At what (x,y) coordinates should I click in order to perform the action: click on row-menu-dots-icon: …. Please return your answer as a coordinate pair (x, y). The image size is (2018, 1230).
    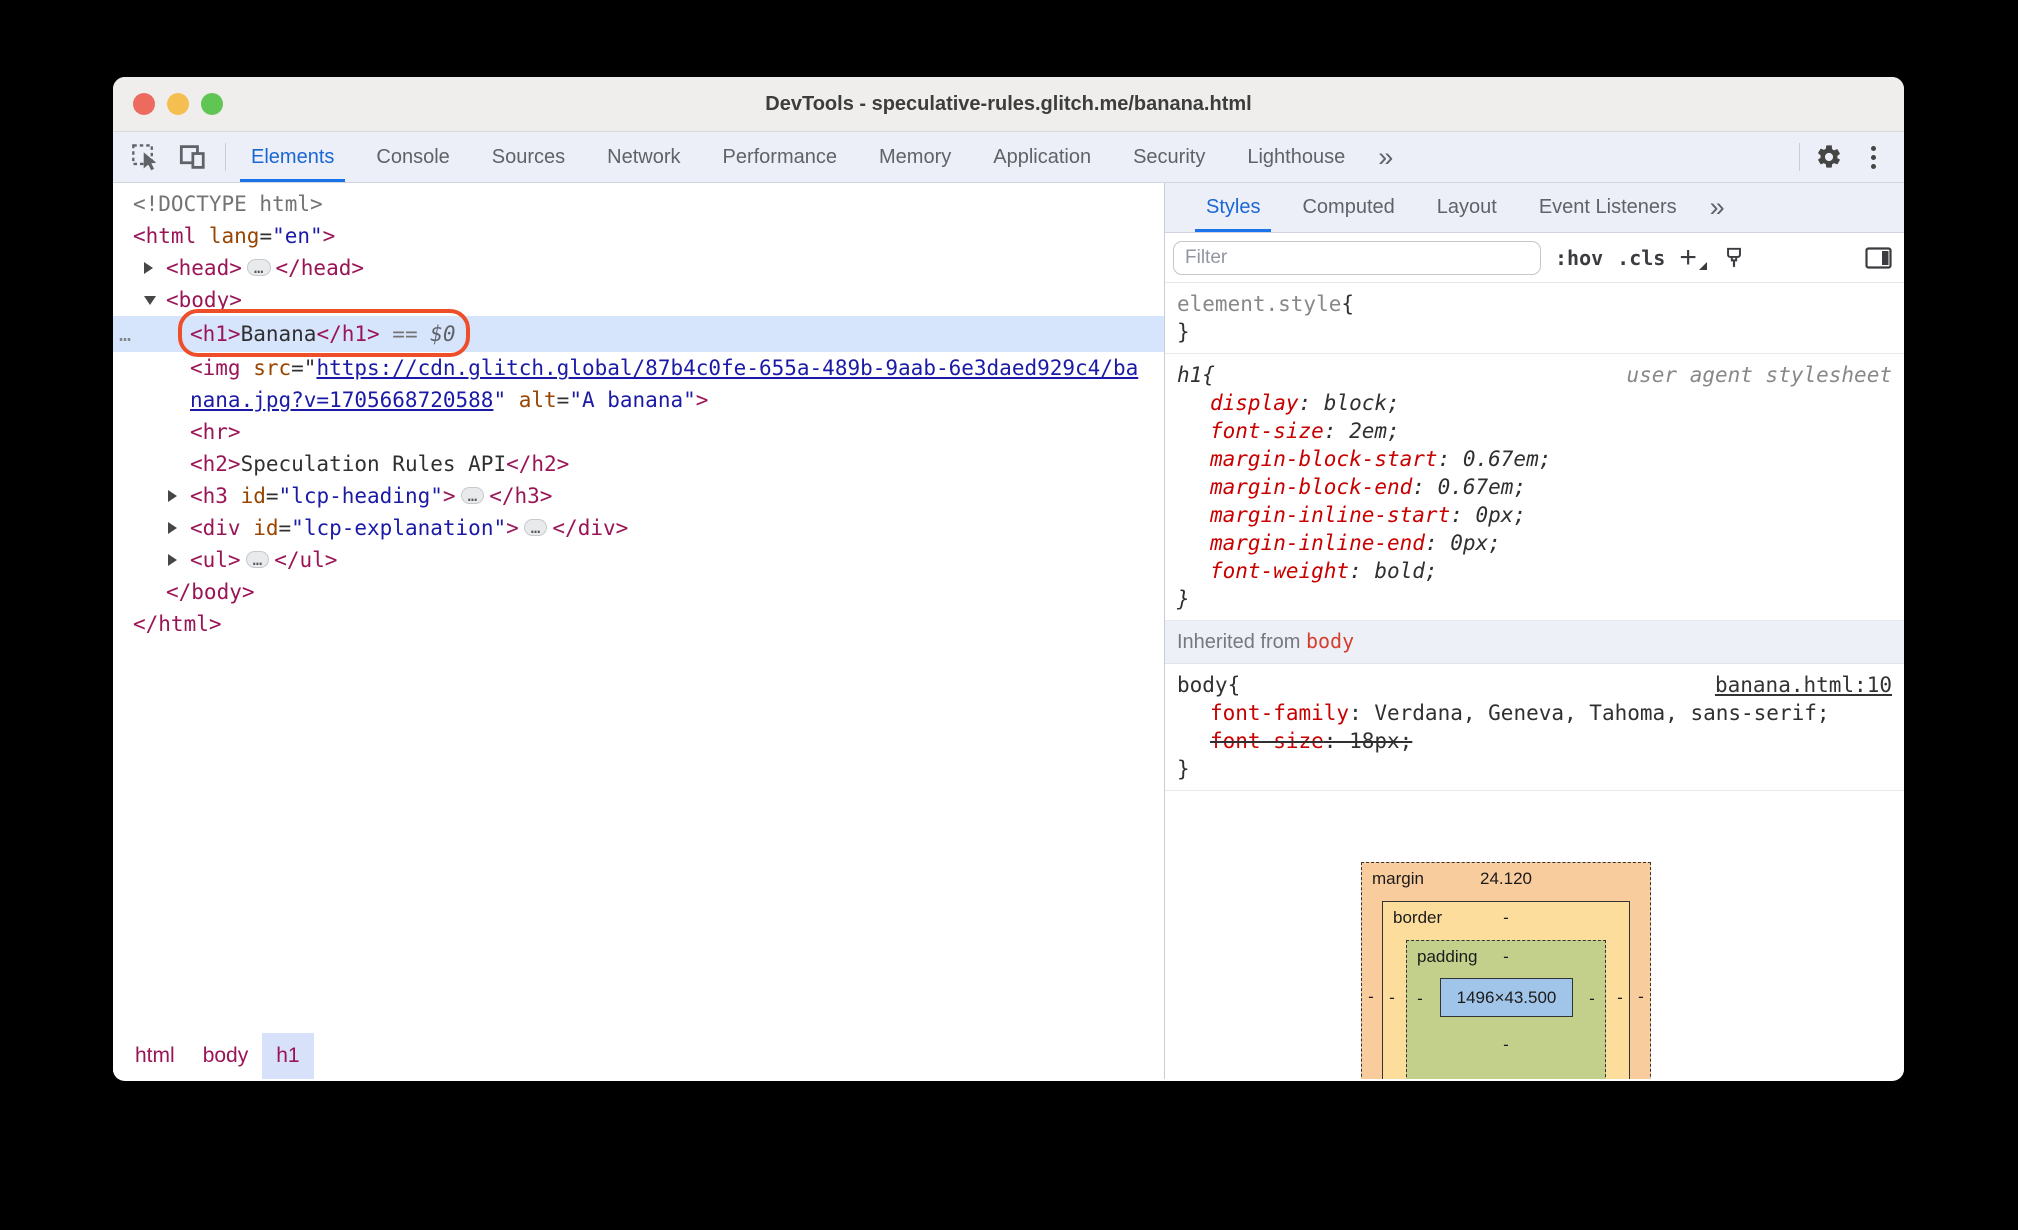
    Looking at the image, I should click on (125, 334).